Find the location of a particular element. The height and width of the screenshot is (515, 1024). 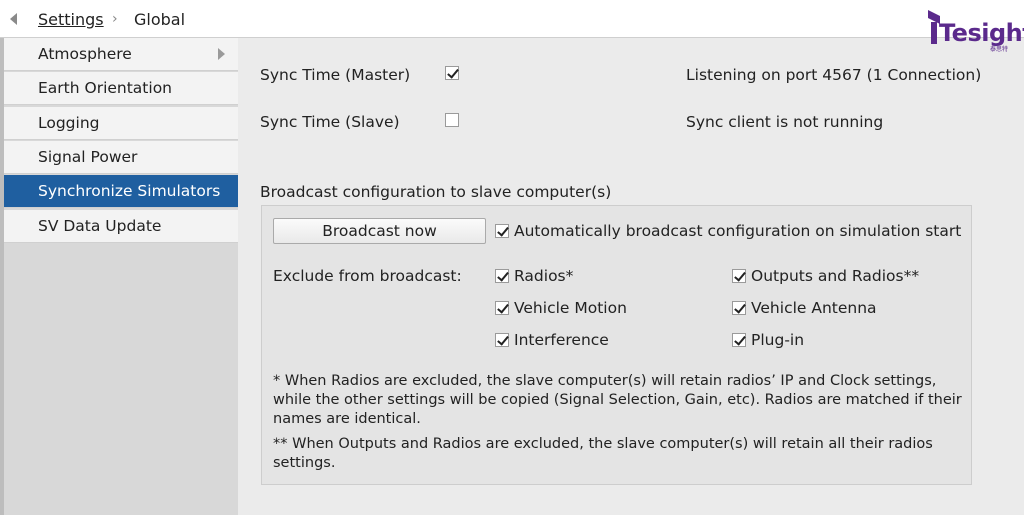

sidebar-item-atmosphere: Atmosphere is located at coordinates (121, 54).